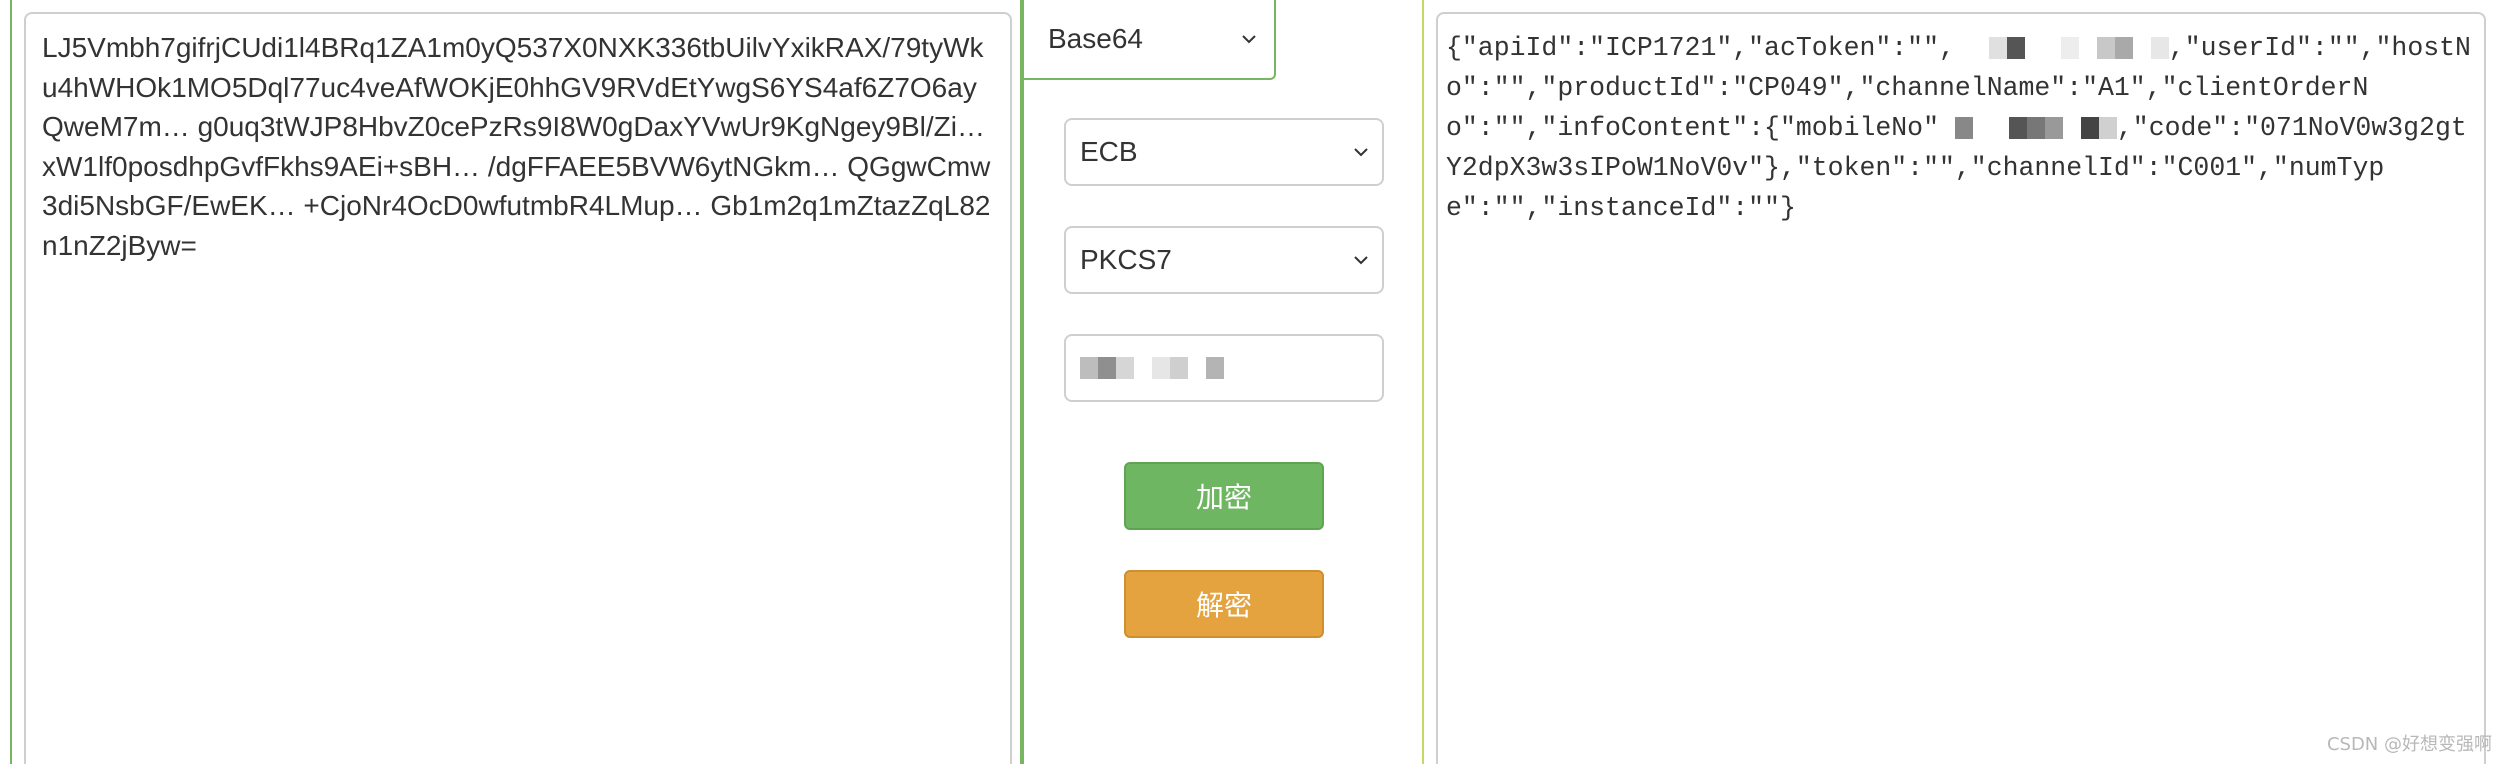 This screenshot has width=2502, height=764. Describe the element at coordinates (2409, 744) in the screenshot. I see `watermark: CSDN @好想变强啊` at that location.